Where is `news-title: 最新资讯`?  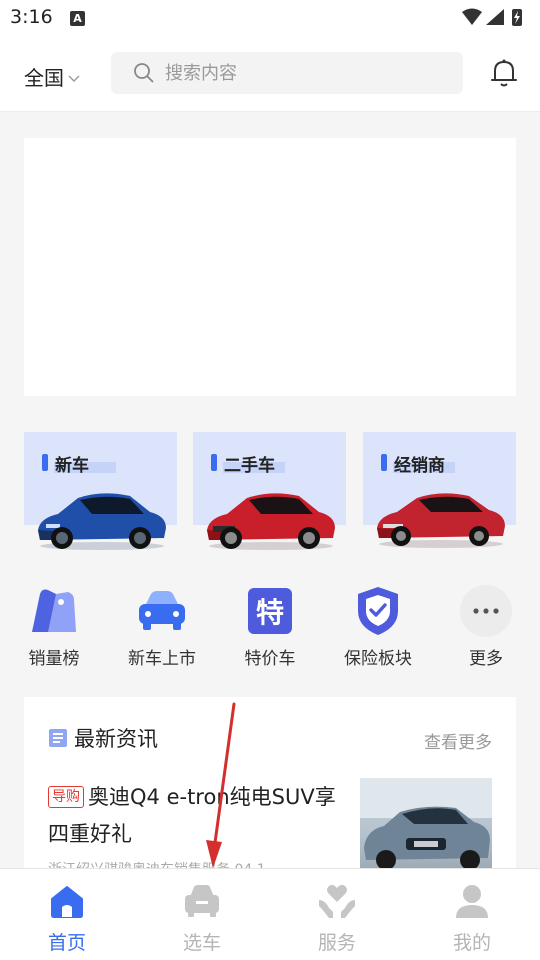 news-title: 最新资讯 is located at coordinates (116, 739).